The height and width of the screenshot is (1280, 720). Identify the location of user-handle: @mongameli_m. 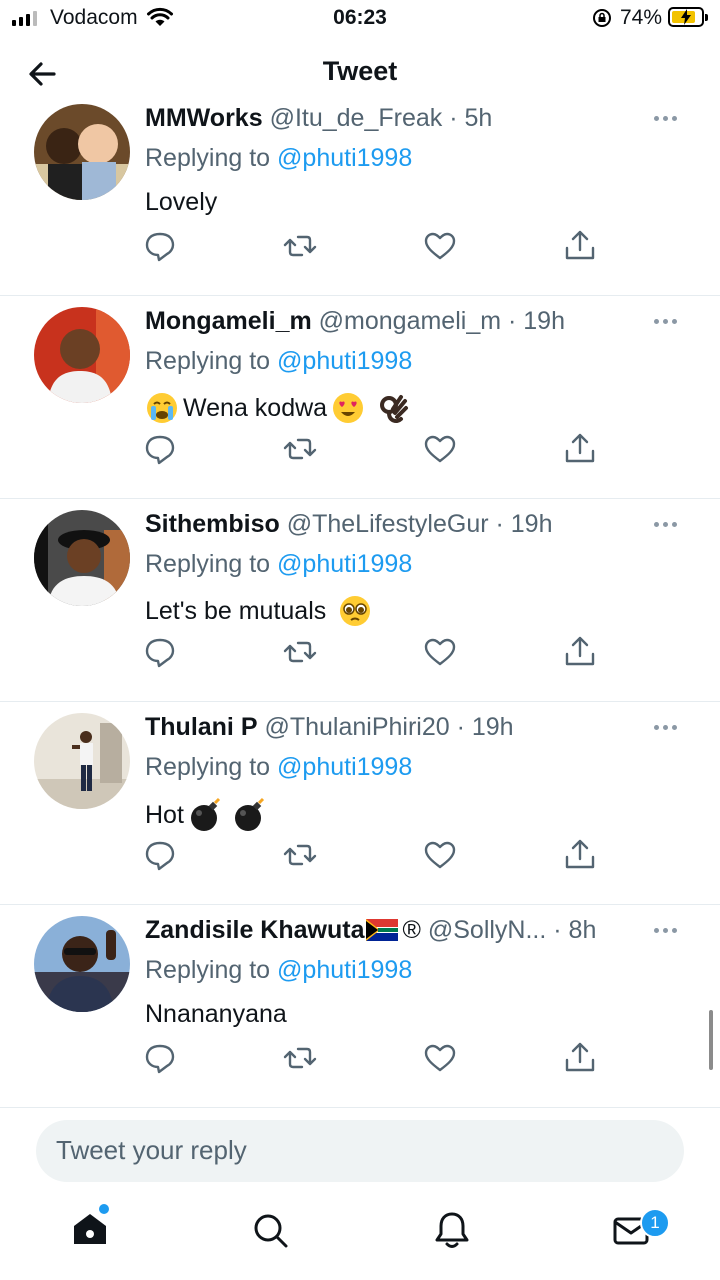
(410, 321).